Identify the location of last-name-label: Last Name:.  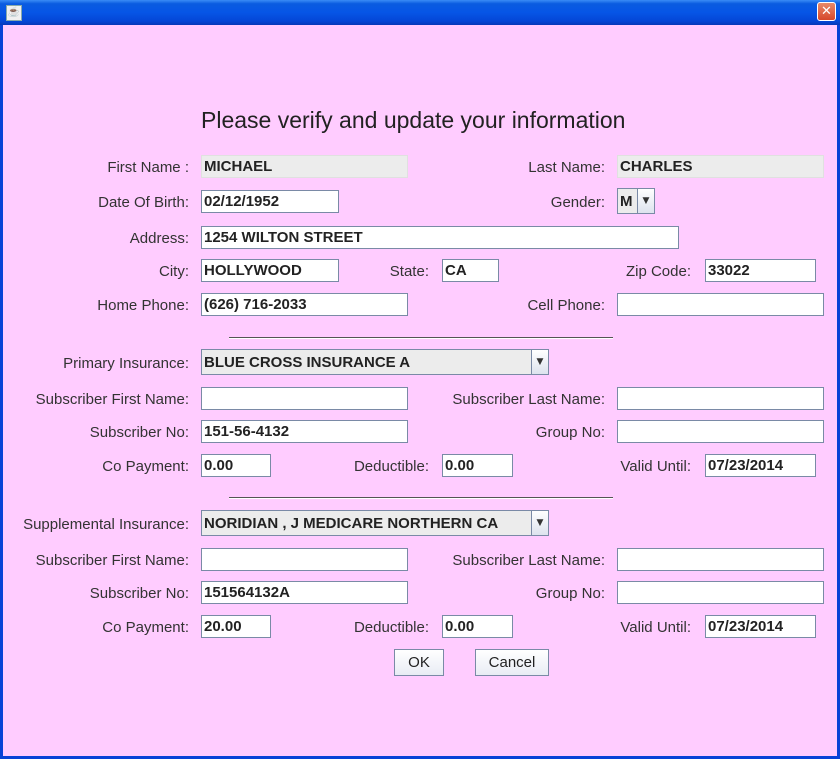
(566, 167).